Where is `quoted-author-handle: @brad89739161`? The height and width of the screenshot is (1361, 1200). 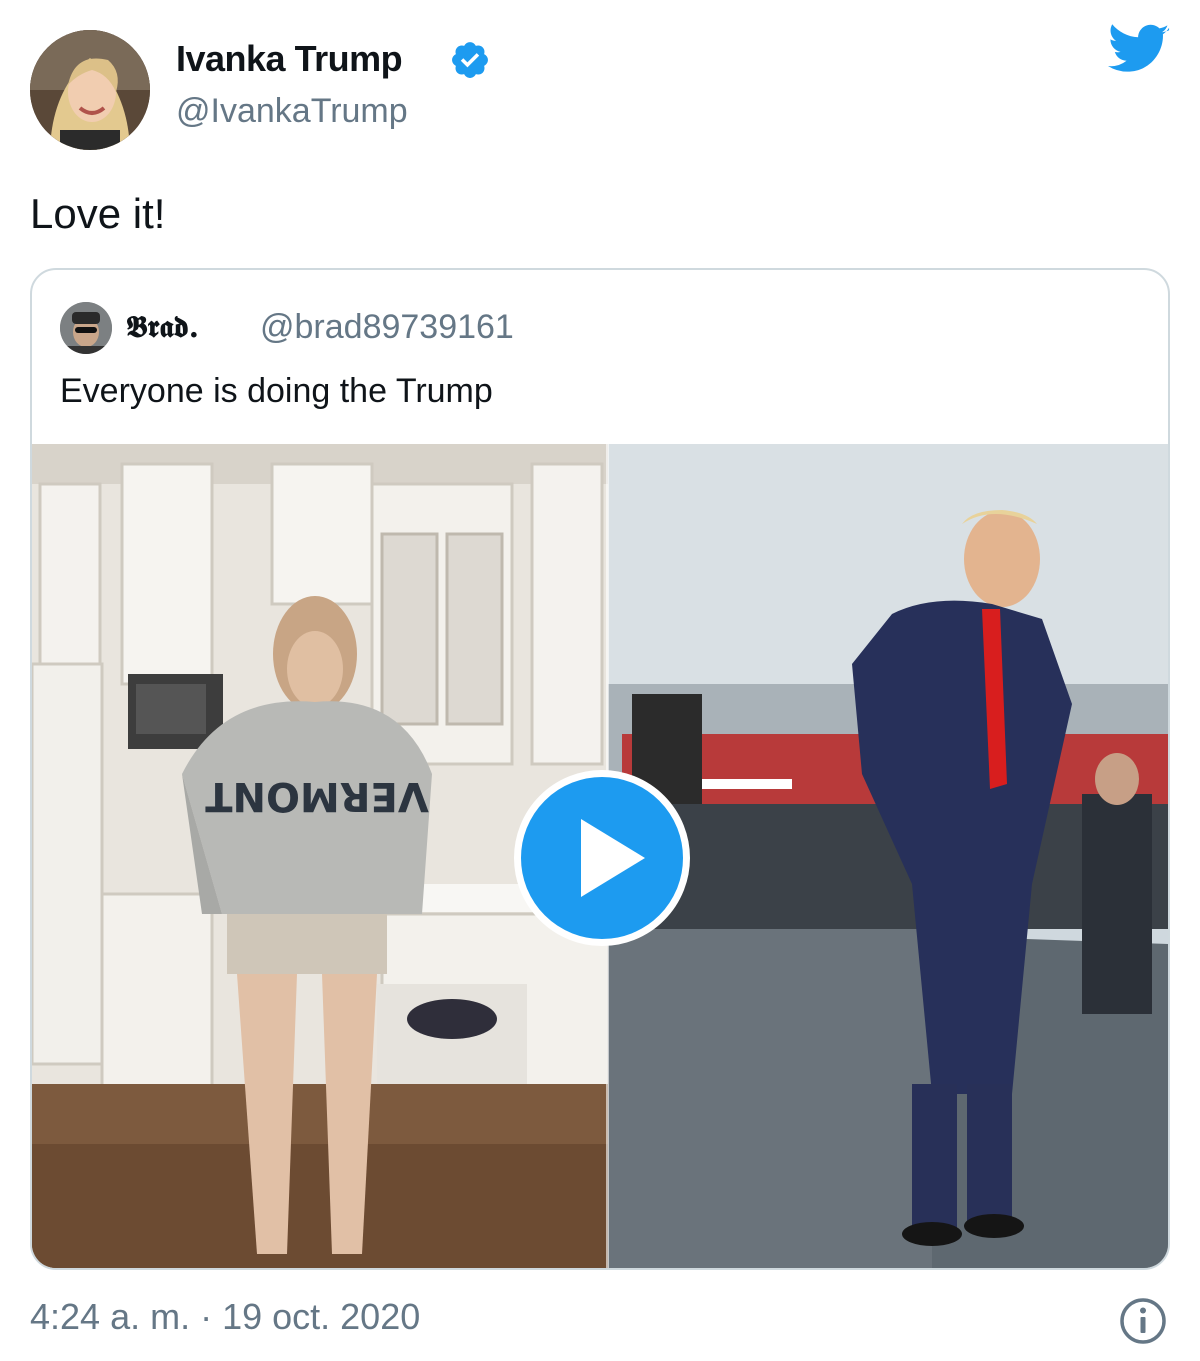 quoted-author-handle: @brad89739161 is located at coordinates (387, 327).